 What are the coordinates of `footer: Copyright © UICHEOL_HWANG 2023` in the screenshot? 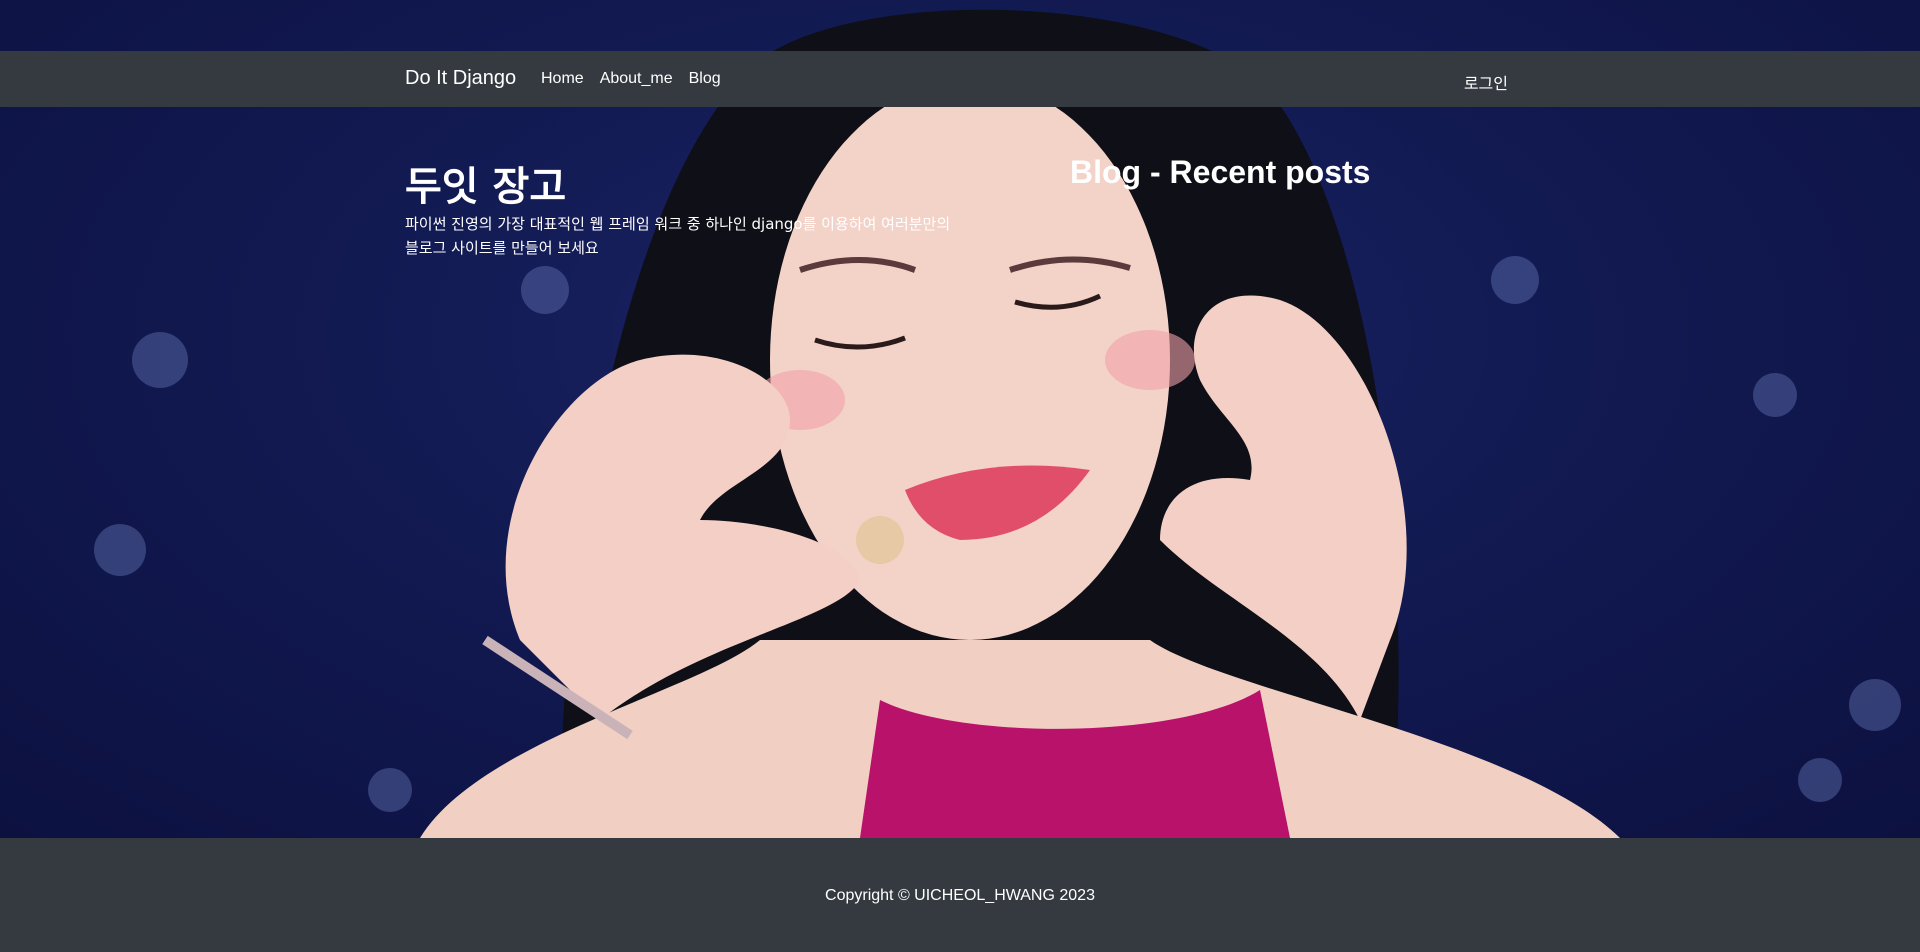 It's located at (960, 895).